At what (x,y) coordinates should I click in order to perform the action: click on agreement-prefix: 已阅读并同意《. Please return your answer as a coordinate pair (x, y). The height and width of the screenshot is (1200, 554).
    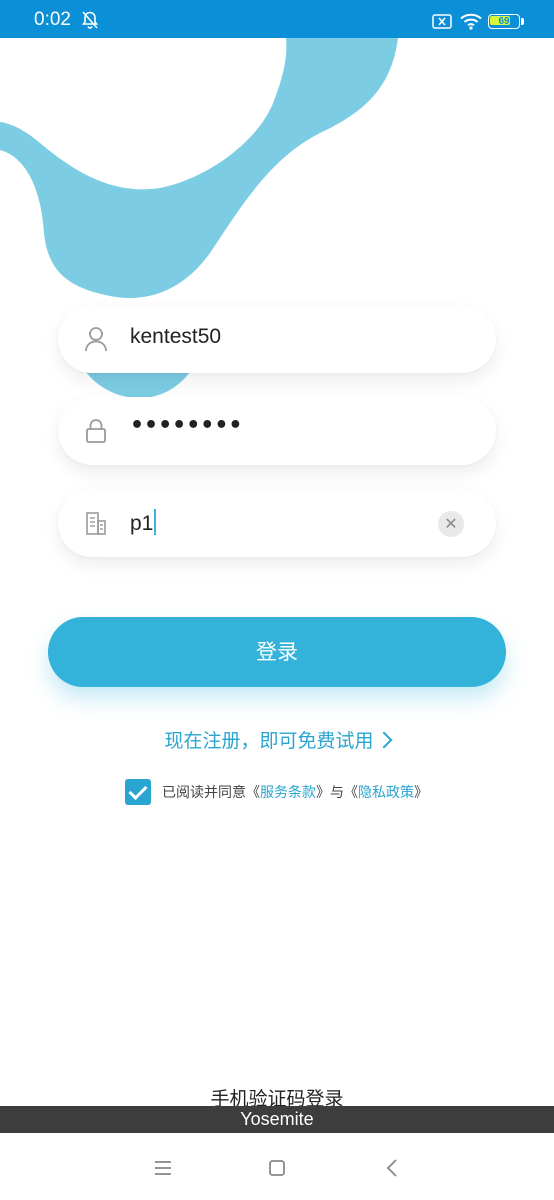
    Looking at the image, I should click on (211, 793).